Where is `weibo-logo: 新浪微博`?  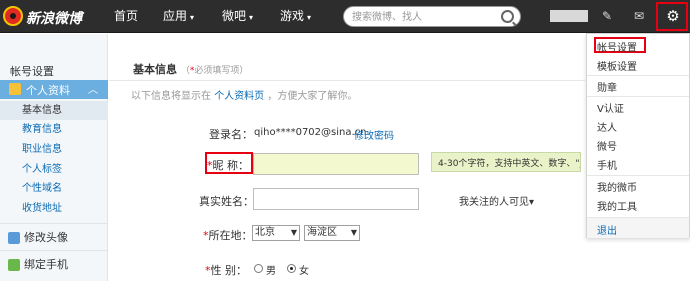
weibo-logo: 新浪微博 is located at coordinates (48, 16).